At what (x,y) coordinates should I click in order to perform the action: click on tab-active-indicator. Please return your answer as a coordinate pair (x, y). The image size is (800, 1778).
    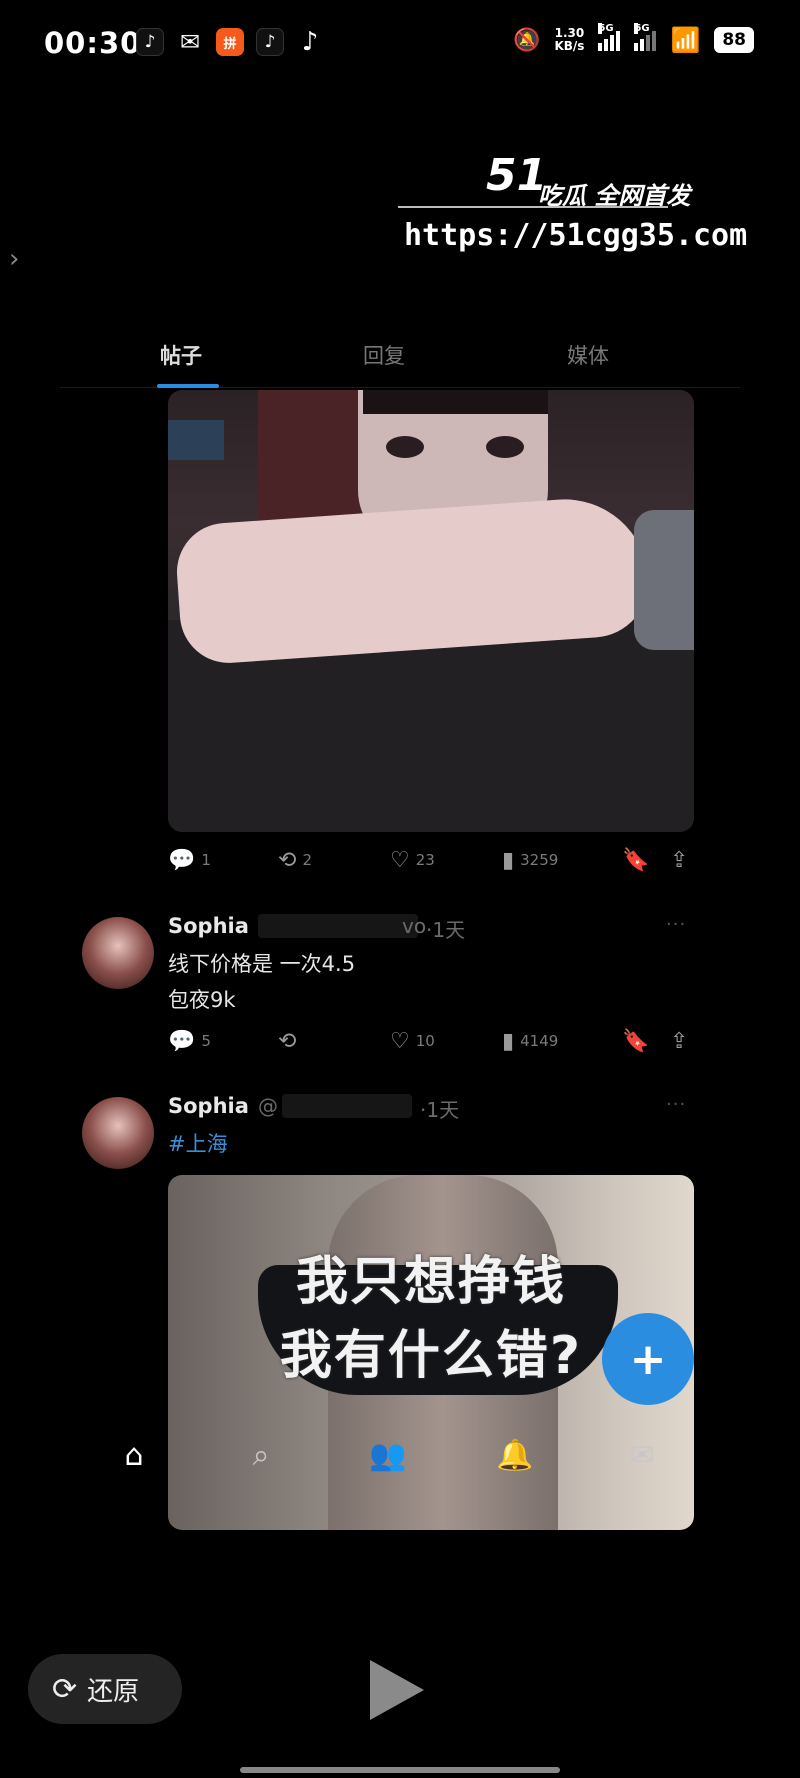
    Looking at the image, I should click on (188, 386).